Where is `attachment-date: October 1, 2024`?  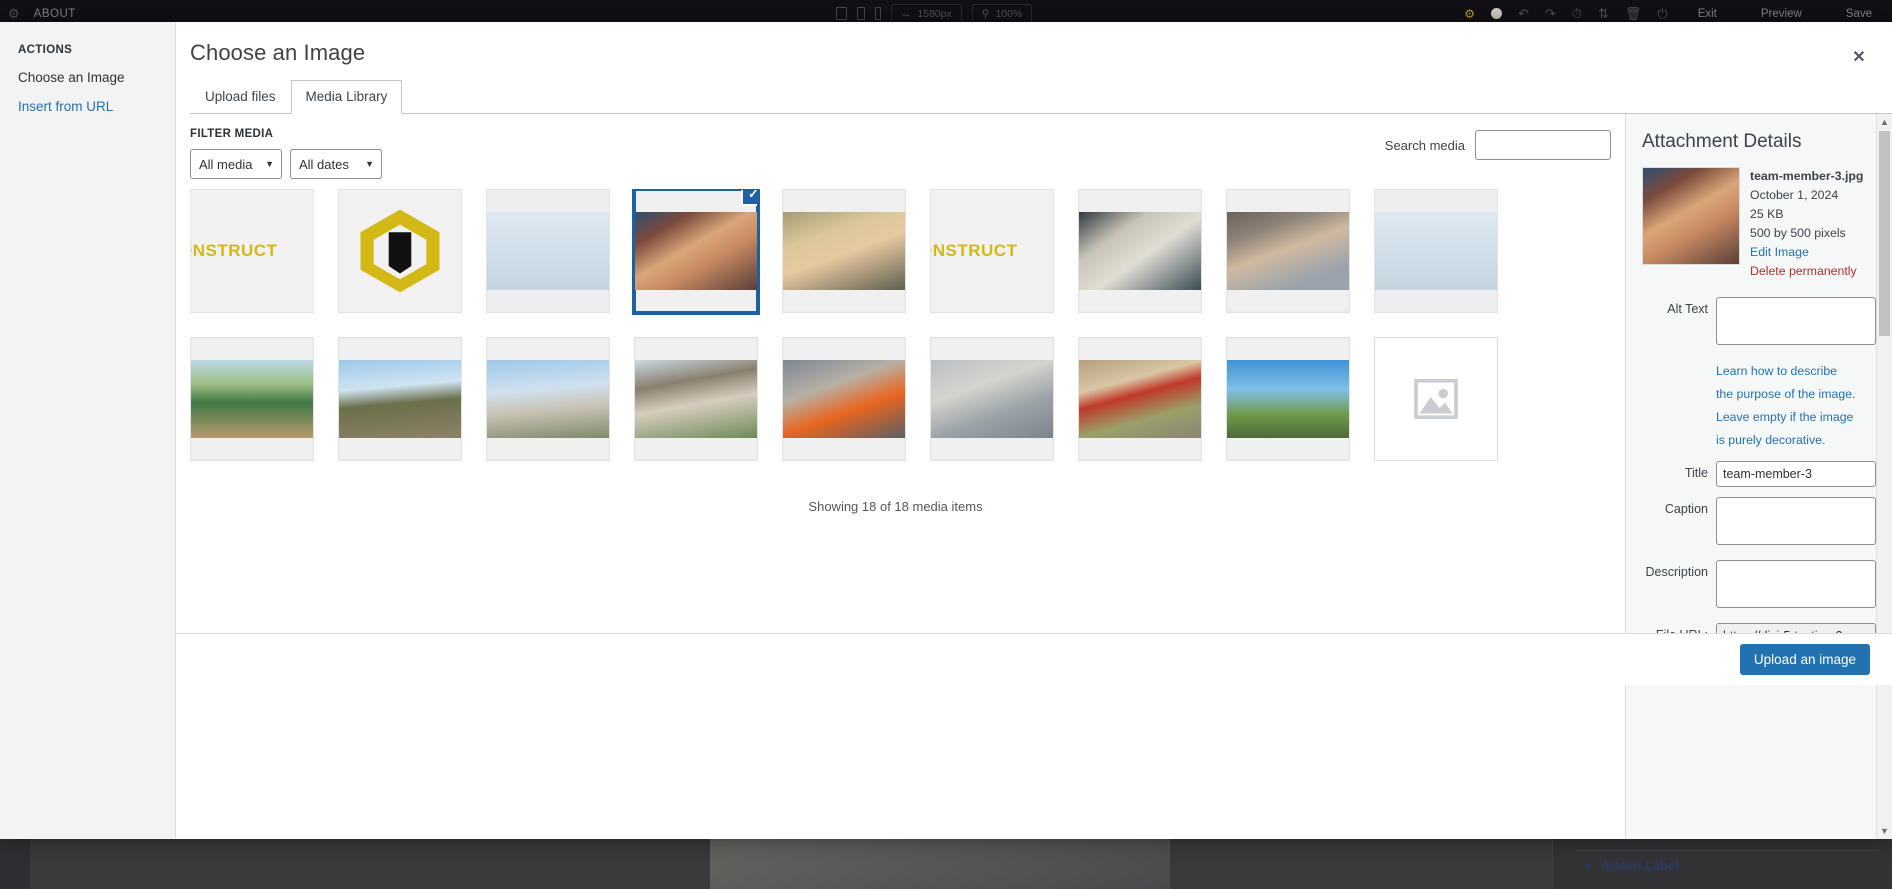
attachment-date: October 1, 2024 is located at coordinates (1794, 195).